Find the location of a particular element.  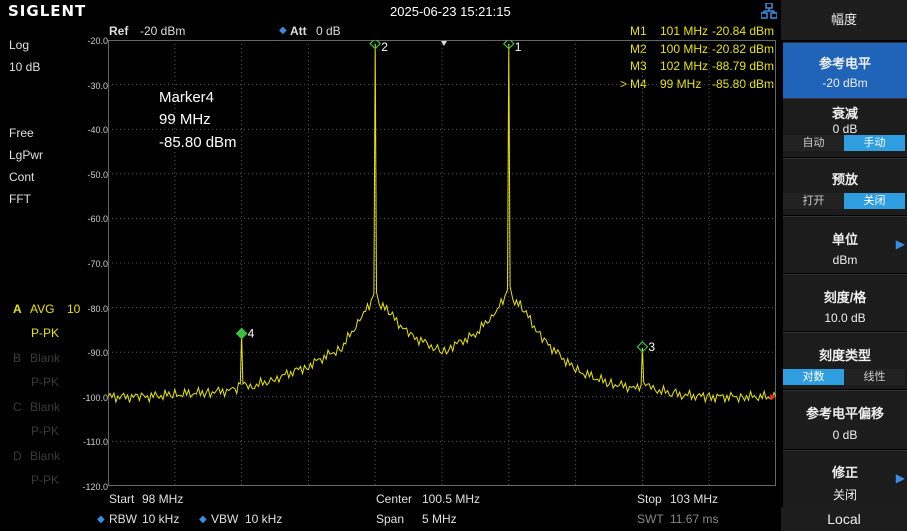

trace-c-id: C is located at coordinates (17, 407).